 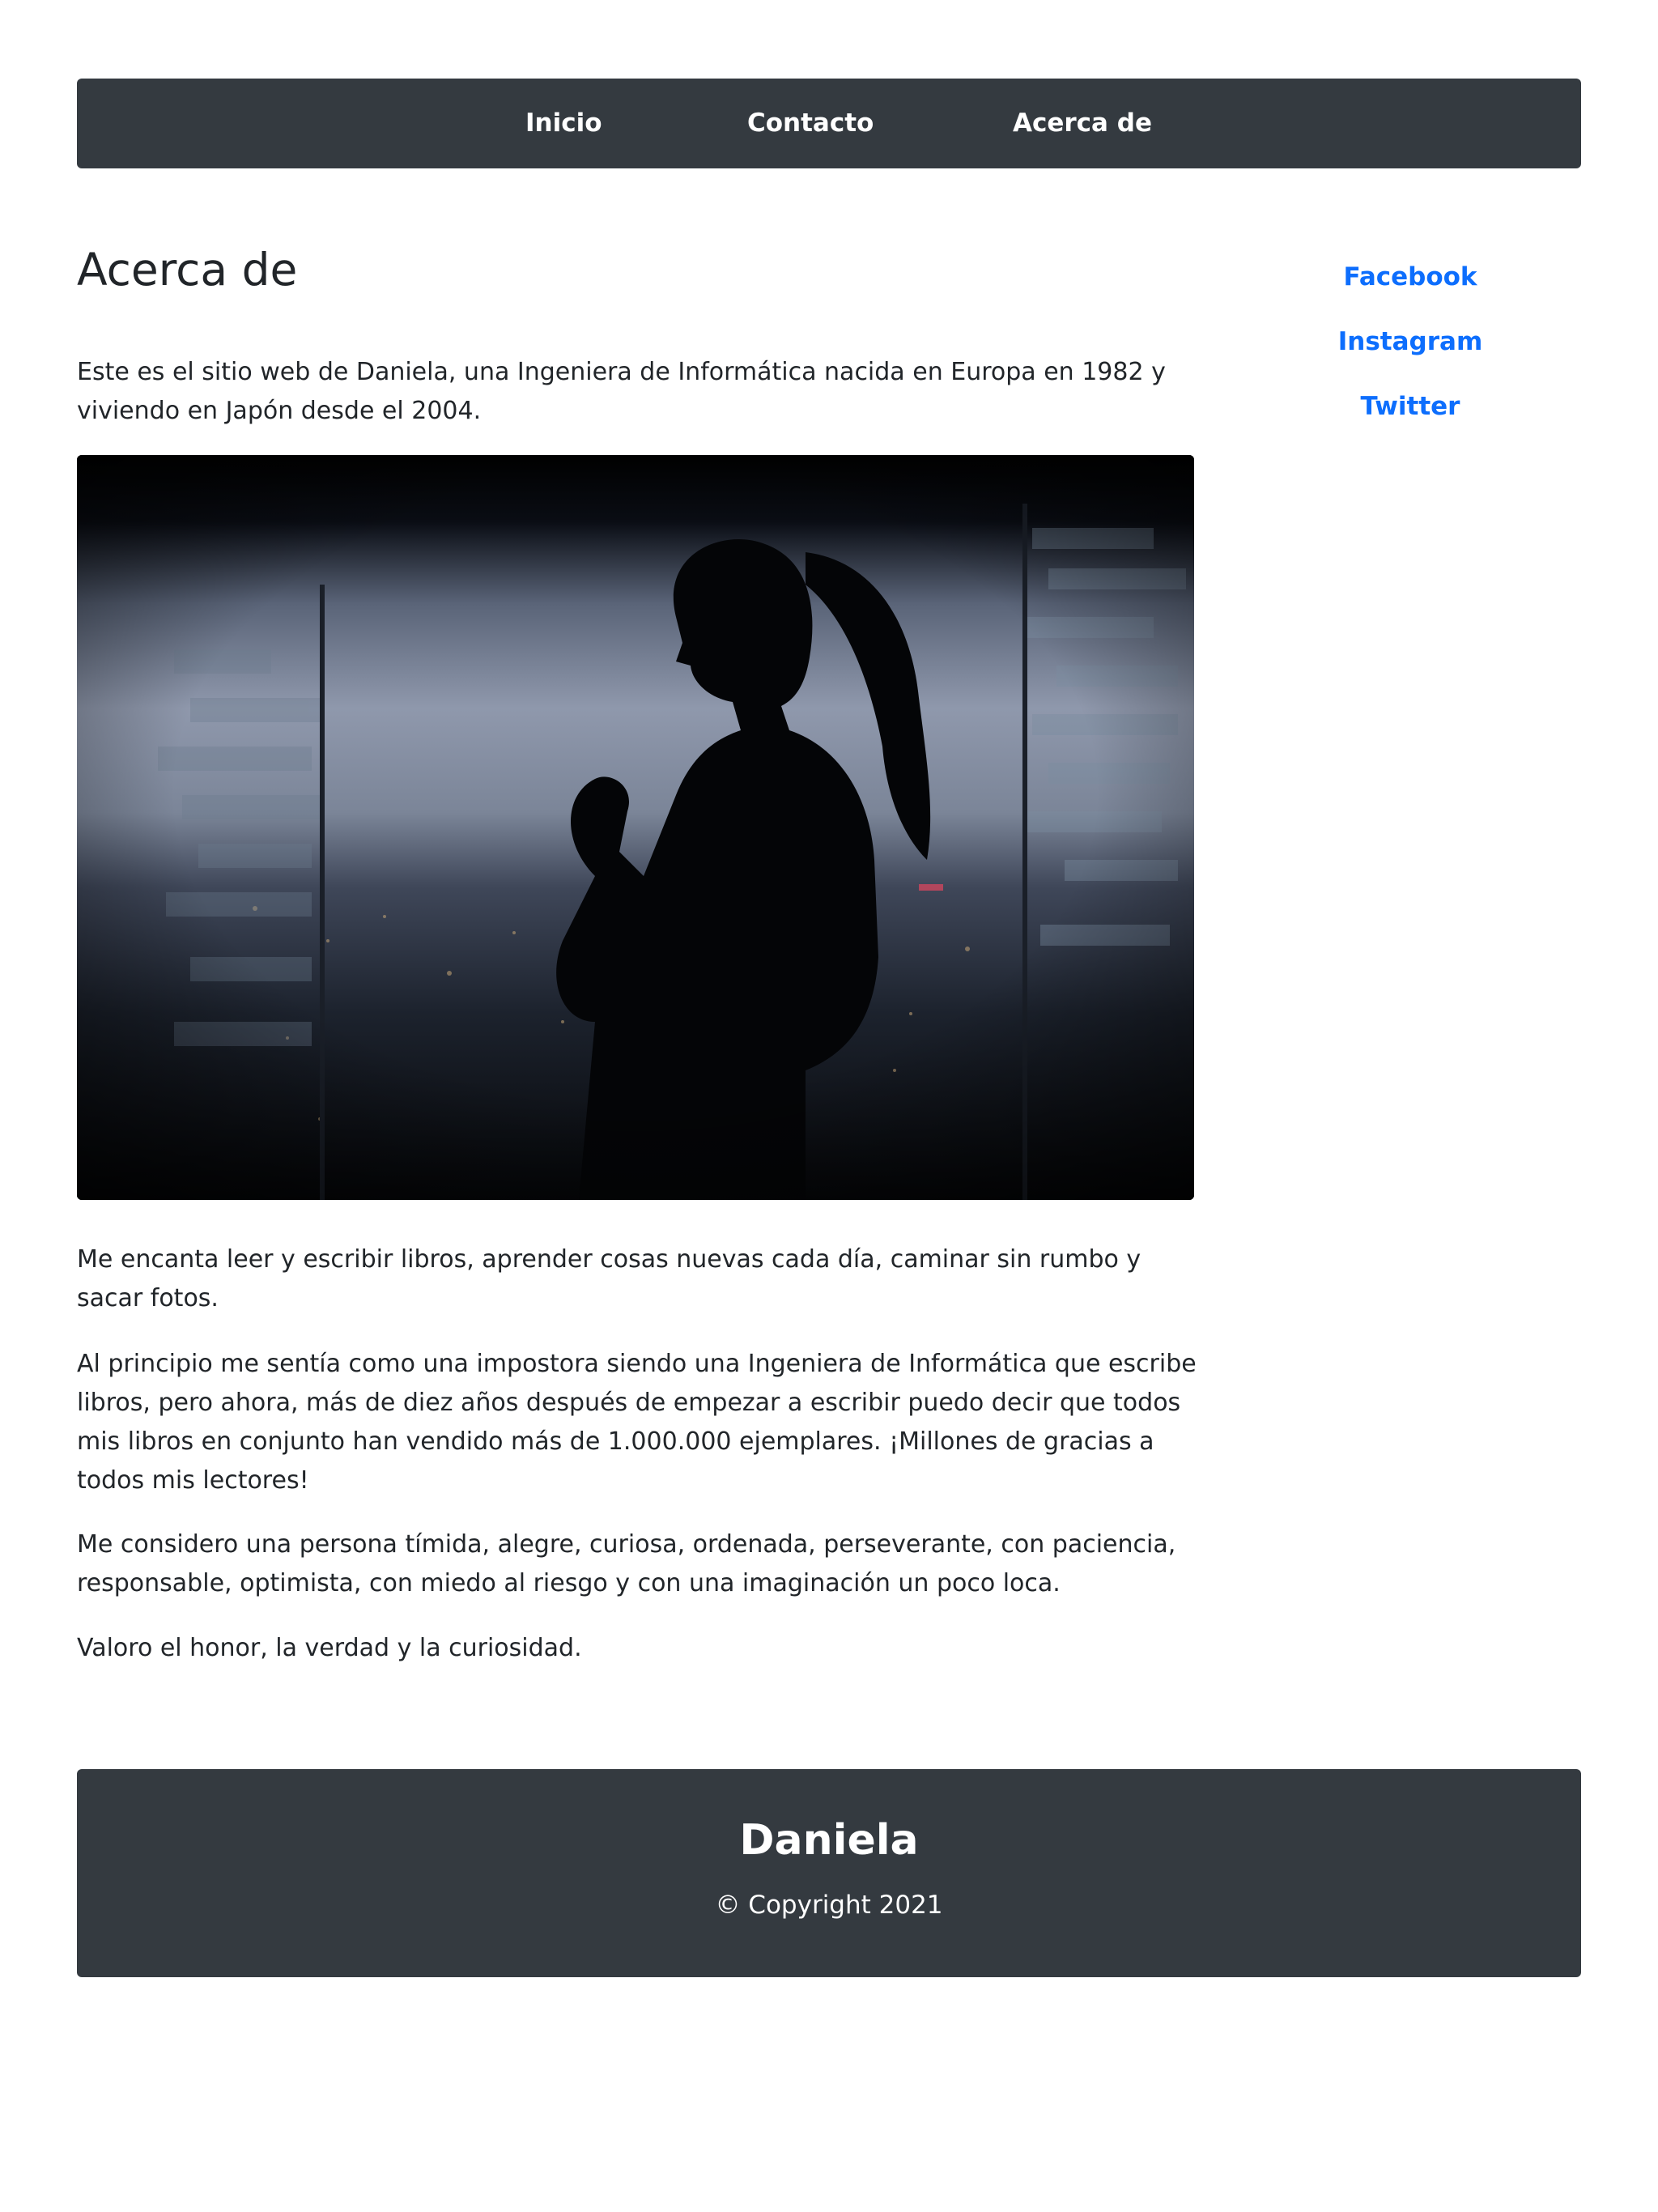 I want to click on footer-site-name: Daniela, so click(x=829, y=1841).